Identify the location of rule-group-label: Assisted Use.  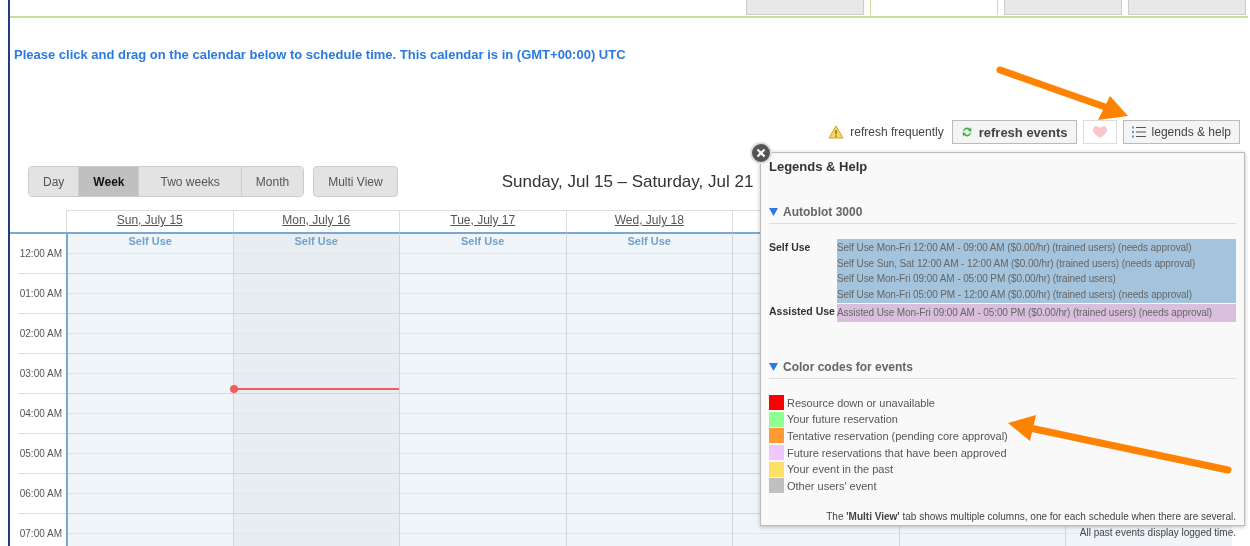
(802, 311).